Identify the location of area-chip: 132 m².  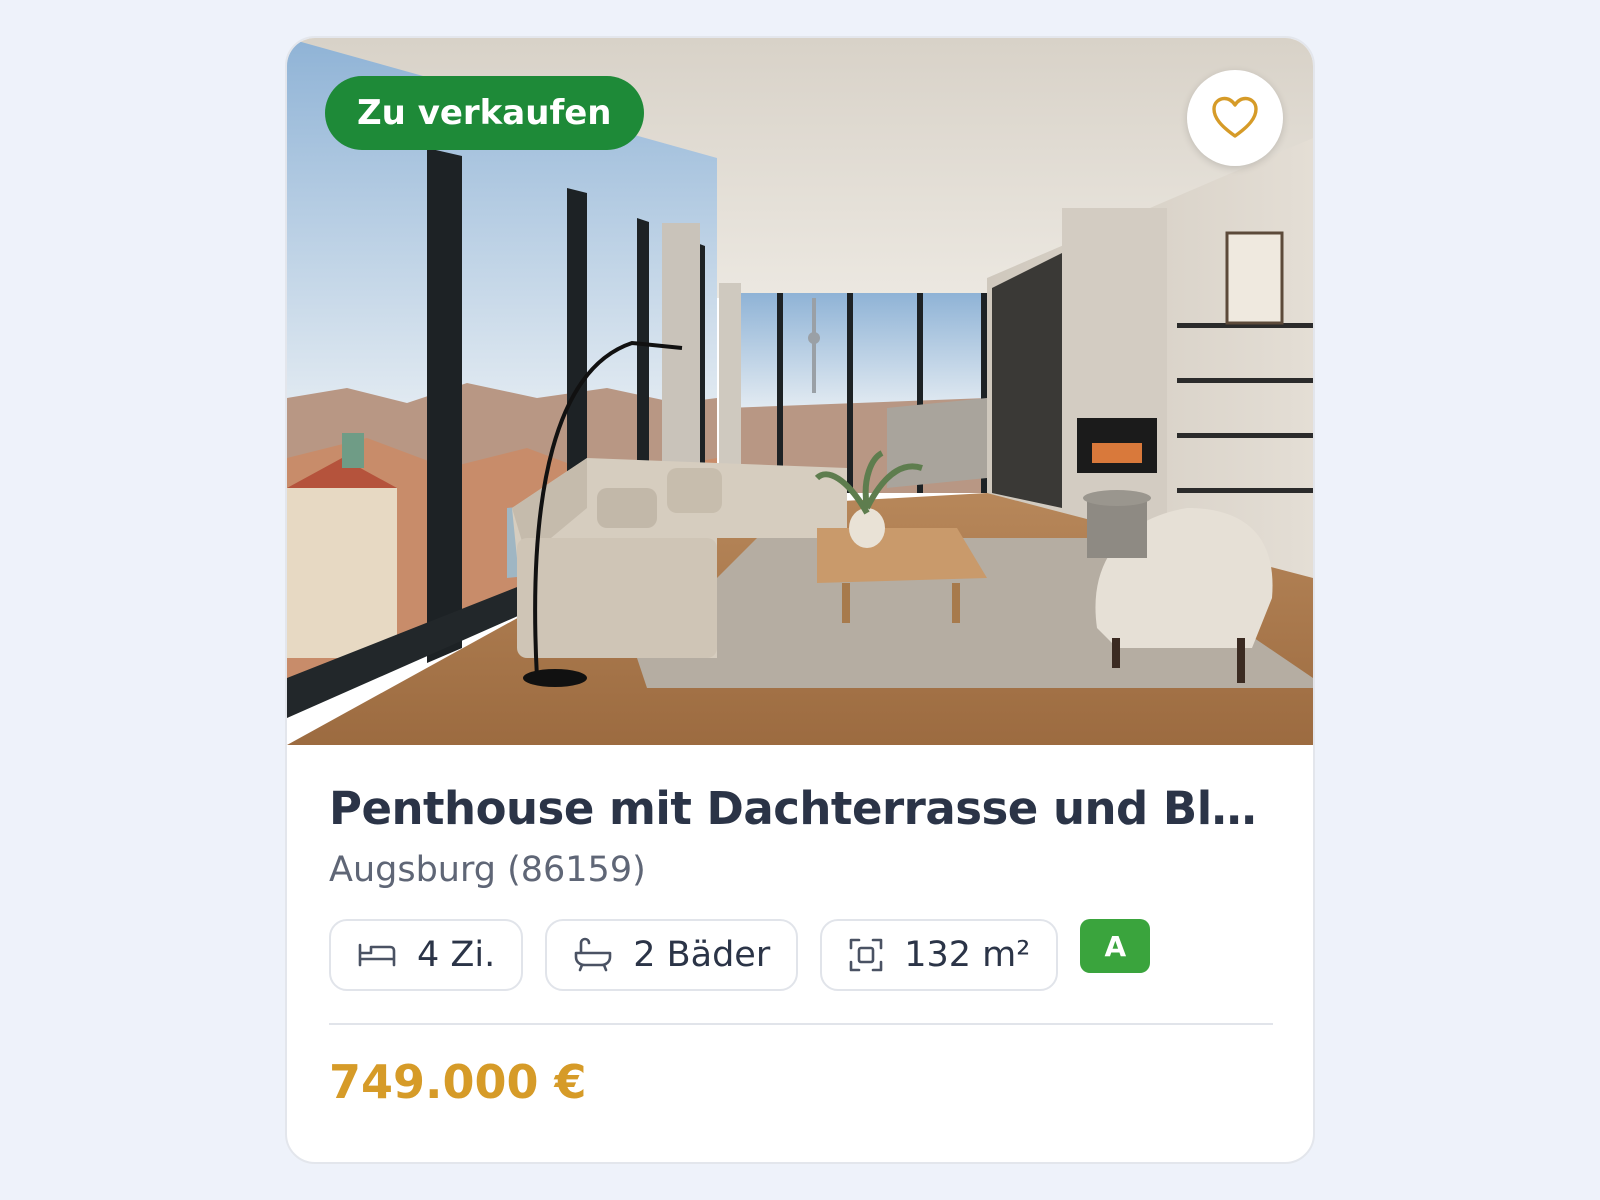
(939, 955).